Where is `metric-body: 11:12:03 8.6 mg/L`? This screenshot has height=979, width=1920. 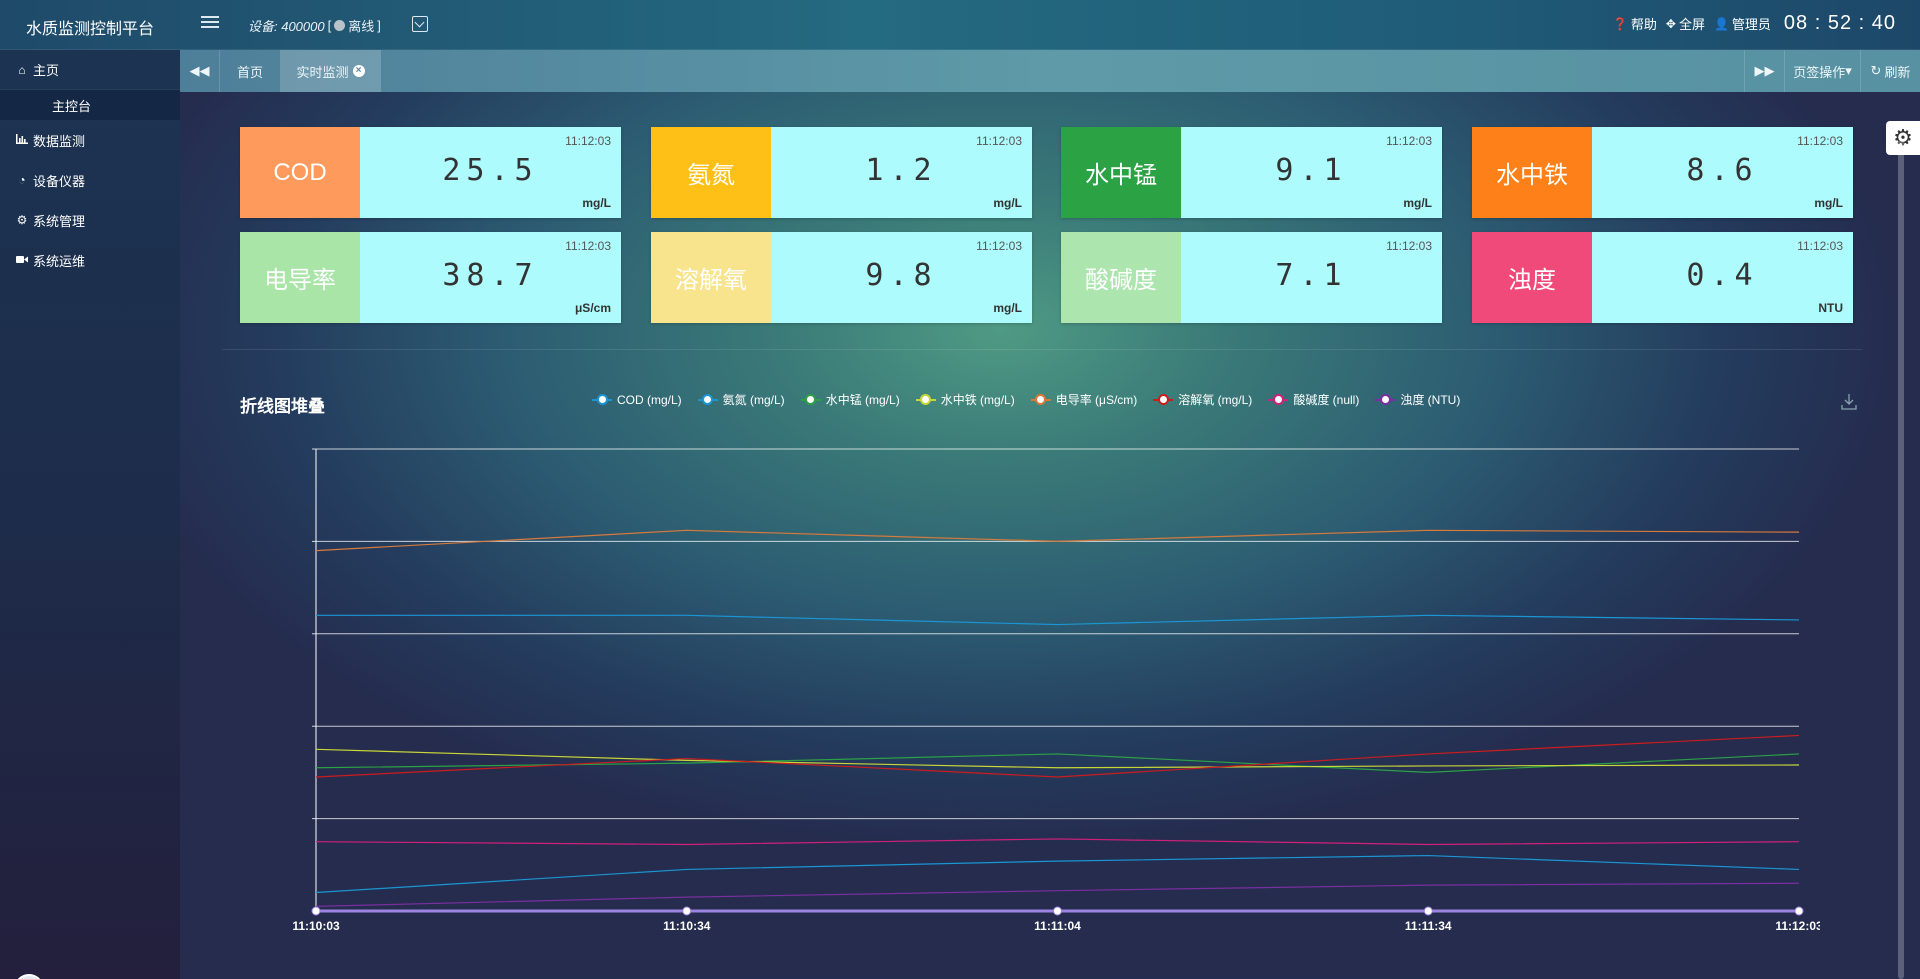
metric-body: 11:12:03 8.6 mg/L is located at coordinates (1722, 172).